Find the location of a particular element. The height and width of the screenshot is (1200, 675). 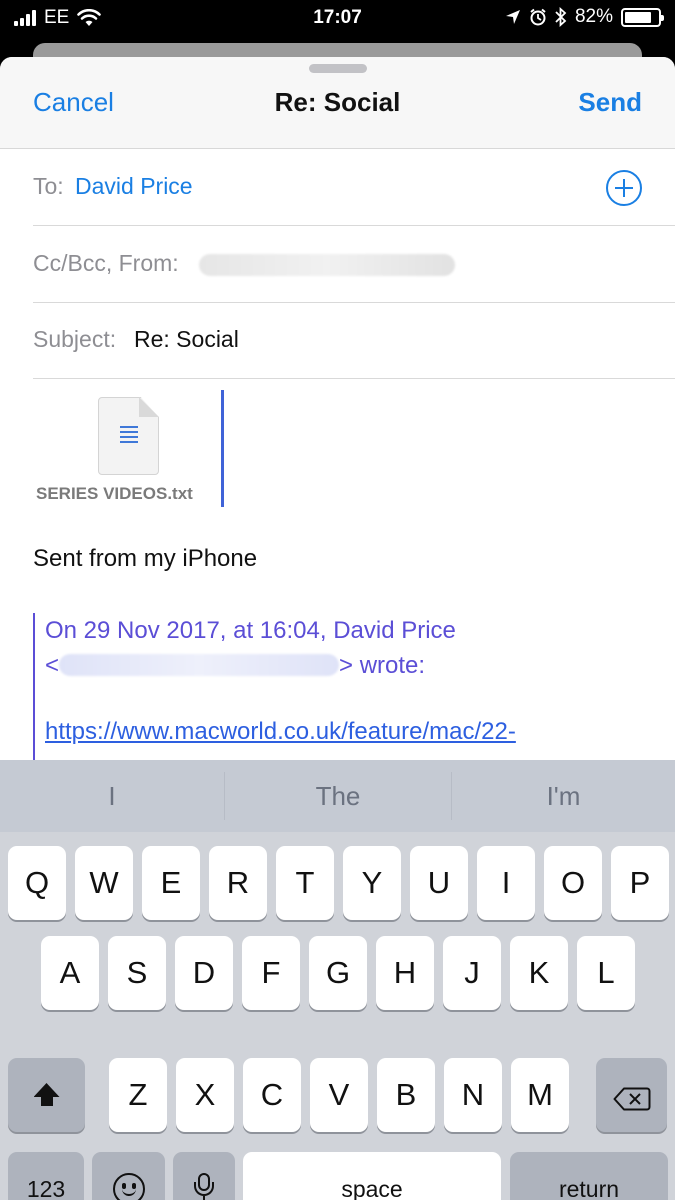

key-b: B is located at coordinates (406, 1095).